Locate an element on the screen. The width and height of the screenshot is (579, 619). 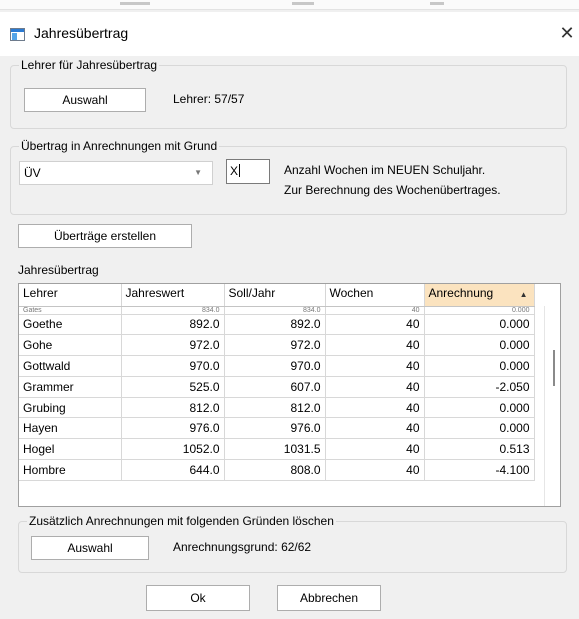
table-row: Gottwald 970.0 970.0 40 0.000 is located at coordinates (277, 366).